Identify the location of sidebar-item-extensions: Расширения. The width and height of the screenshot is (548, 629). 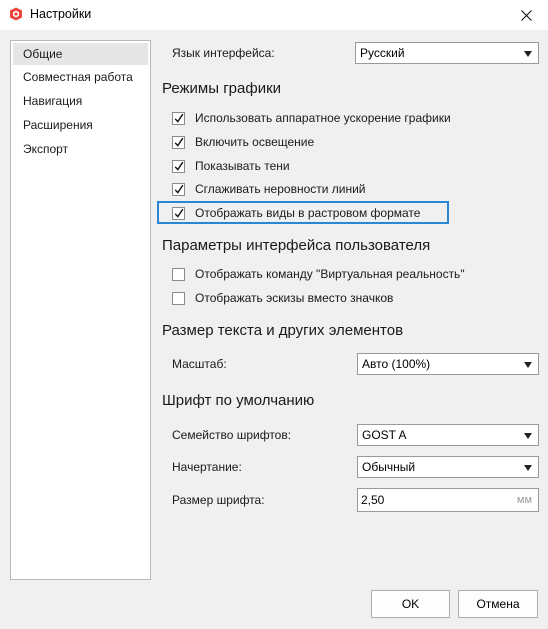
(80, 125).